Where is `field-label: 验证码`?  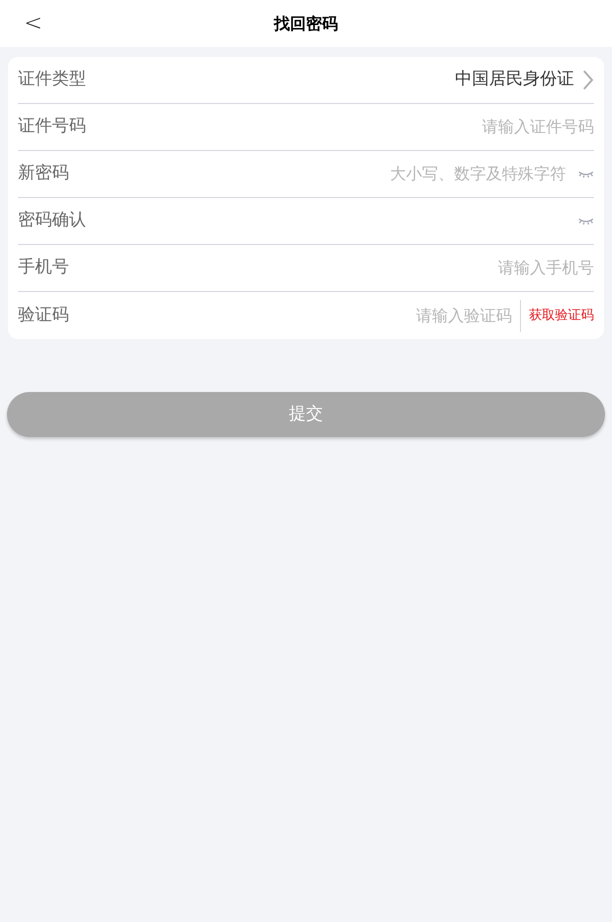
field-label: 验证码 is located at coordinates (43, 315).